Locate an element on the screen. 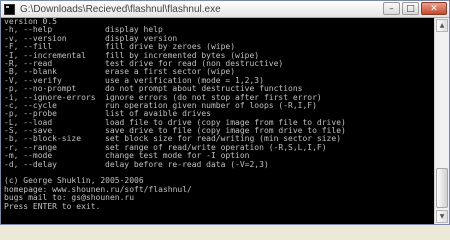  scroll-down-arrow-icon: ▼ is located at coordinates (442, 216).